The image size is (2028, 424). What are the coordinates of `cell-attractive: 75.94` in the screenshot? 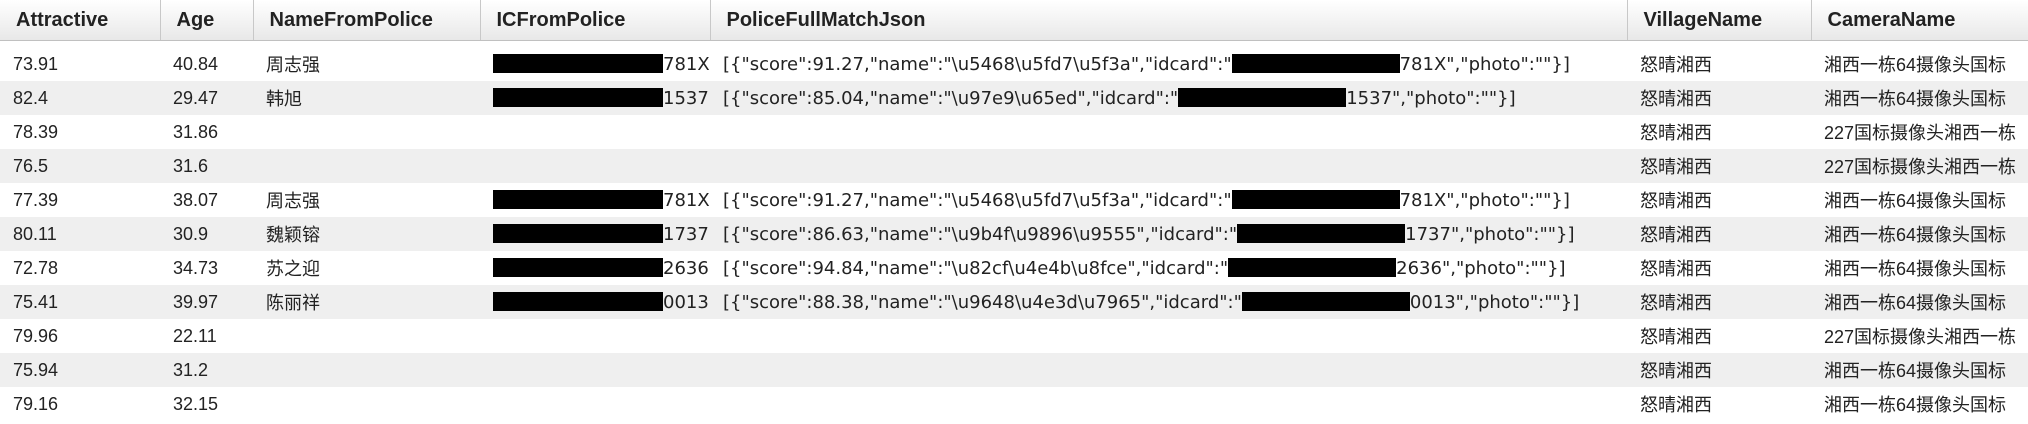 It's located at (80, 370).